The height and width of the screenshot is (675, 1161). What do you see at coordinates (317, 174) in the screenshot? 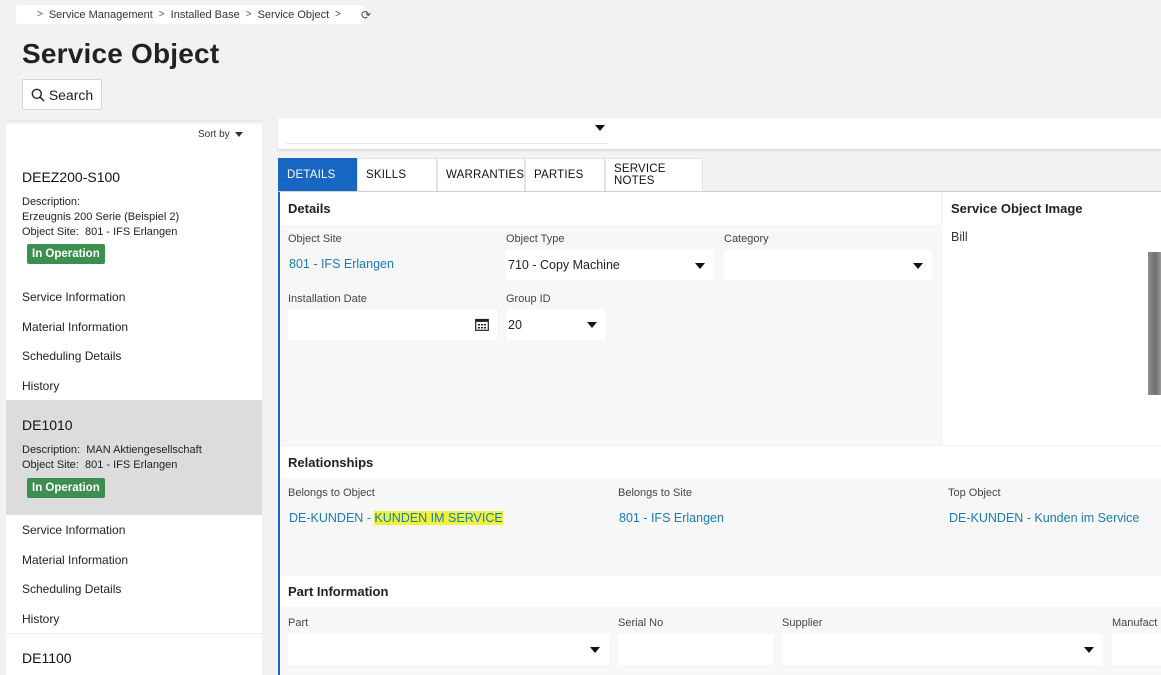
I see `tab-details: DETAILS` at bounding box center [317, 174].